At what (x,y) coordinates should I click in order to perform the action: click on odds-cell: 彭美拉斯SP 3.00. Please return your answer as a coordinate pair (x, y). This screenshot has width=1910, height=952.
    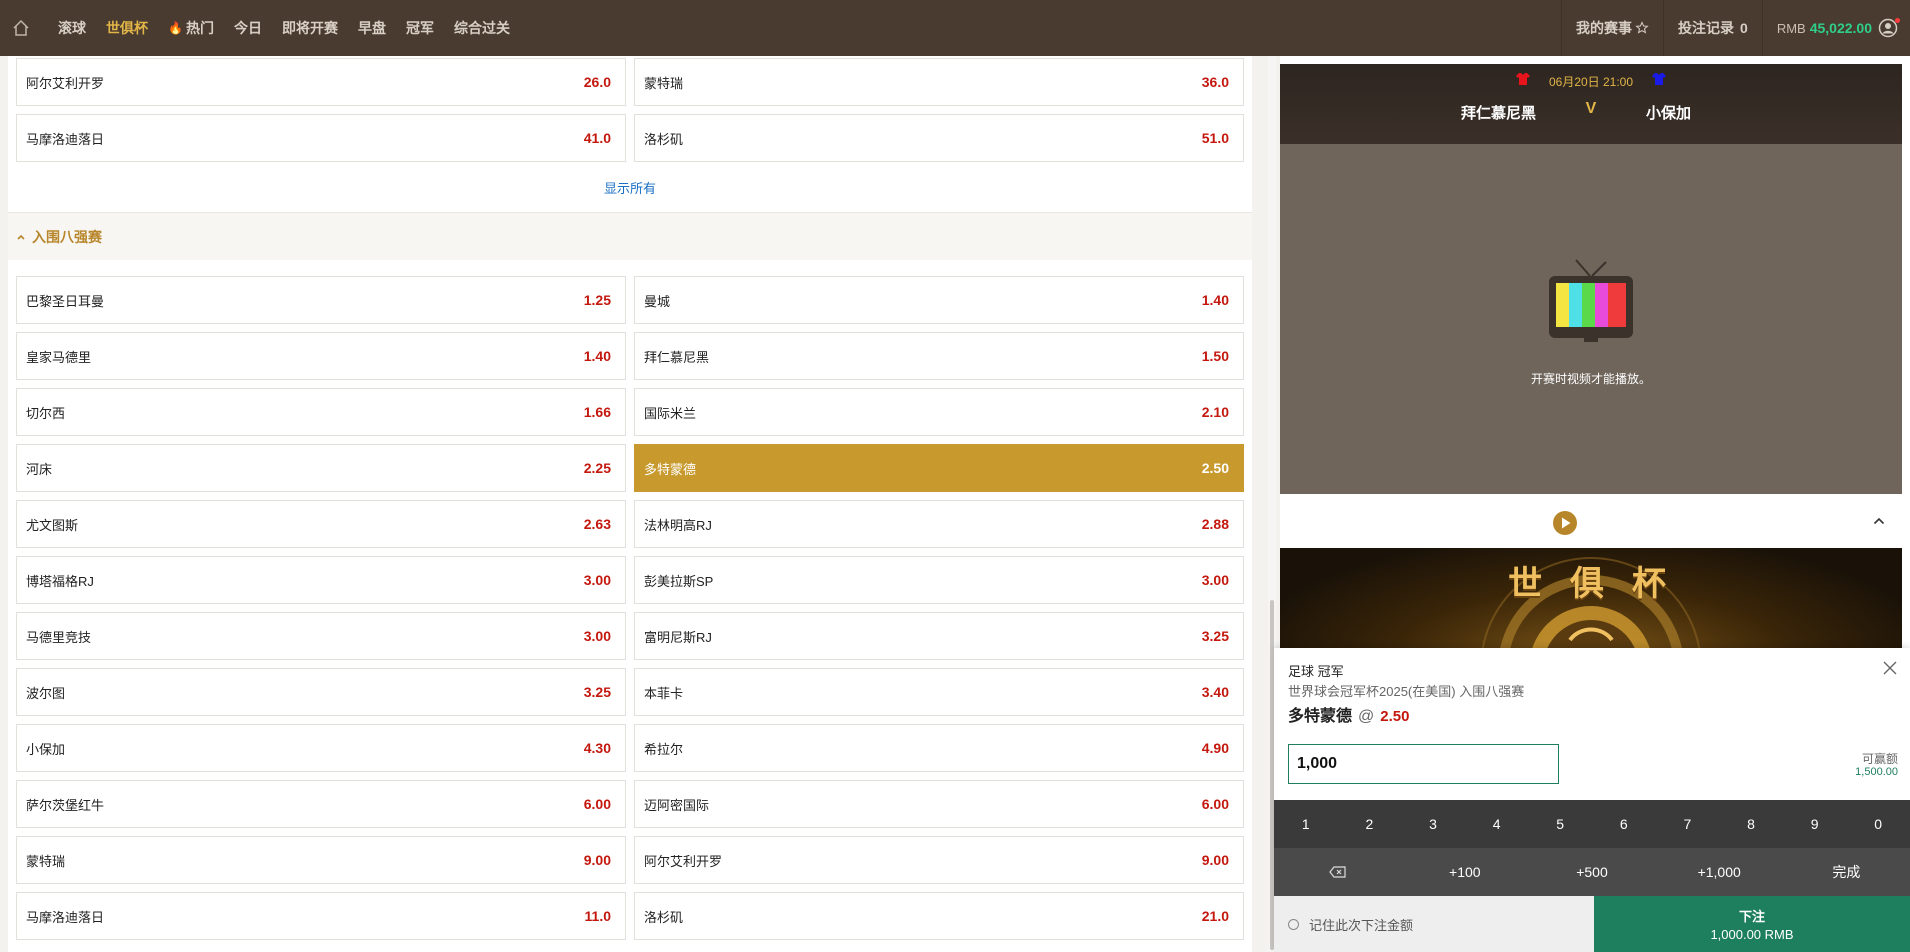
    Looking at the image, I should click on (939, 580).